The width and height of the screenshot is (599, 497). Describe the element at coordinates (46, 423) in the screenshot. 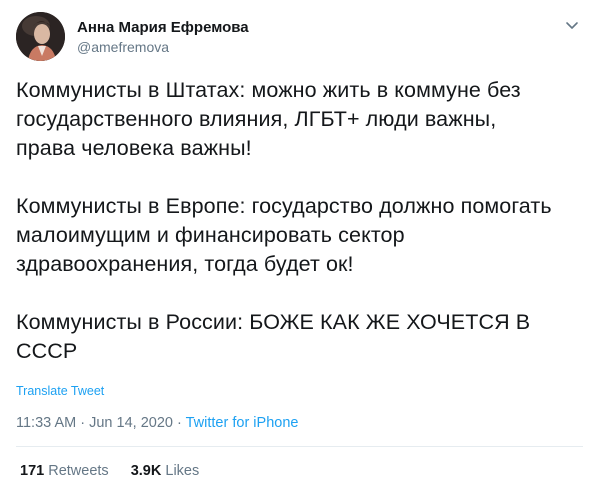

I see `tweet-time: 11:33 AM` at that location.